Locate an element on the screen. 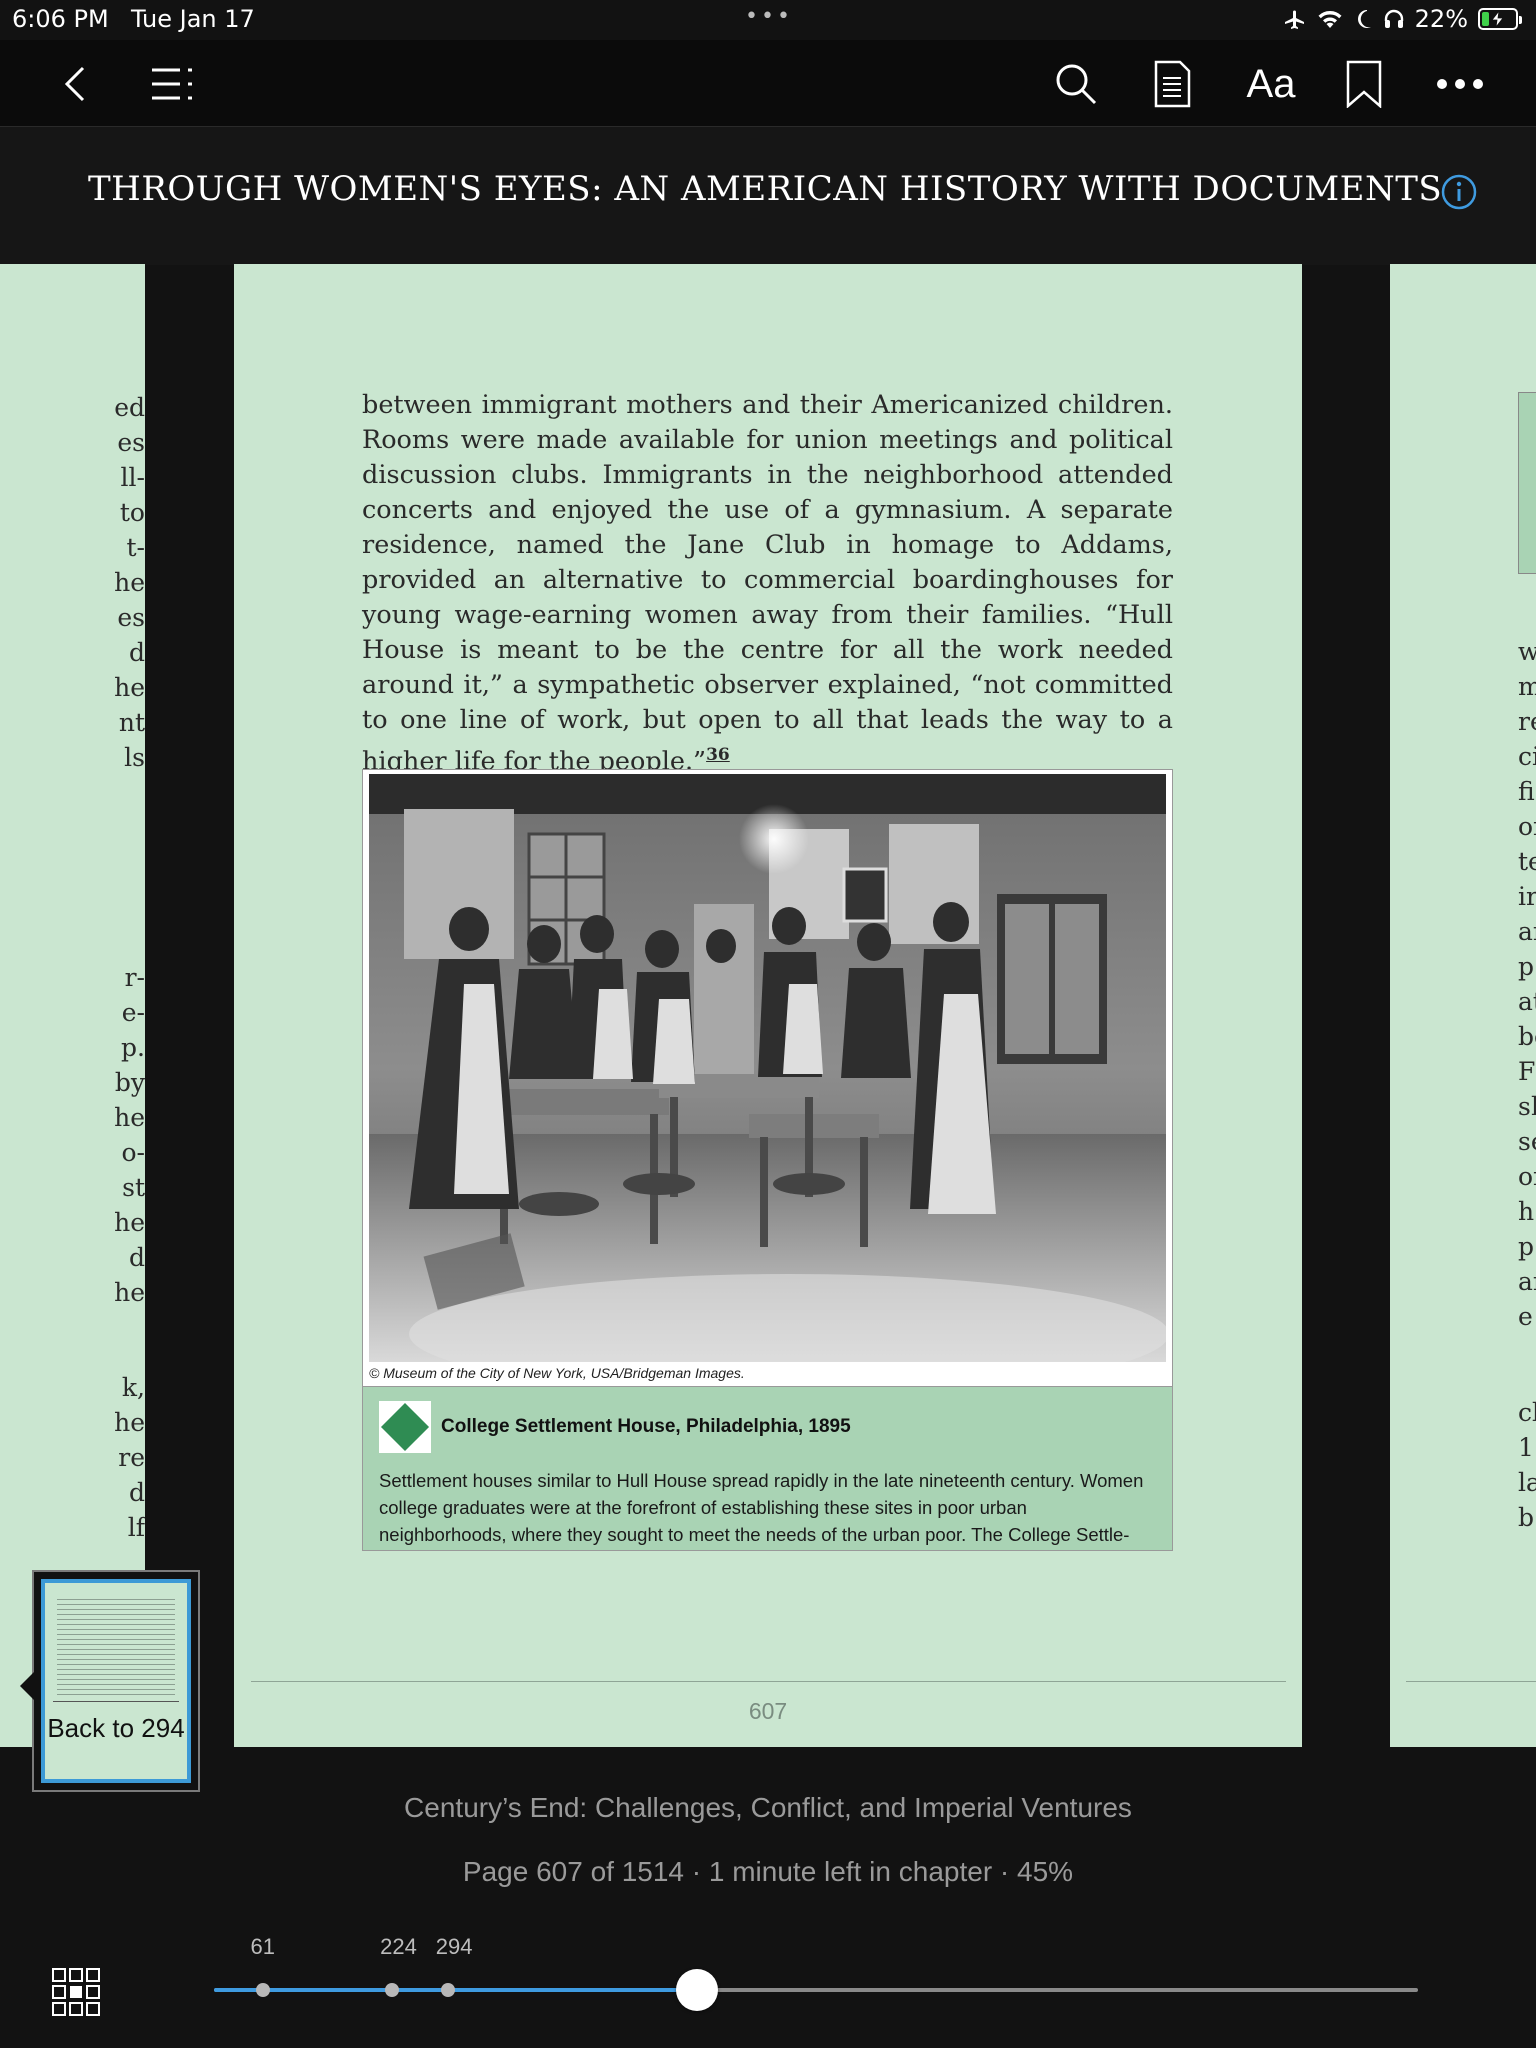 The width and height of the screenshot is (1536, 2048). info-icon is located at coordinates (1459, 192).